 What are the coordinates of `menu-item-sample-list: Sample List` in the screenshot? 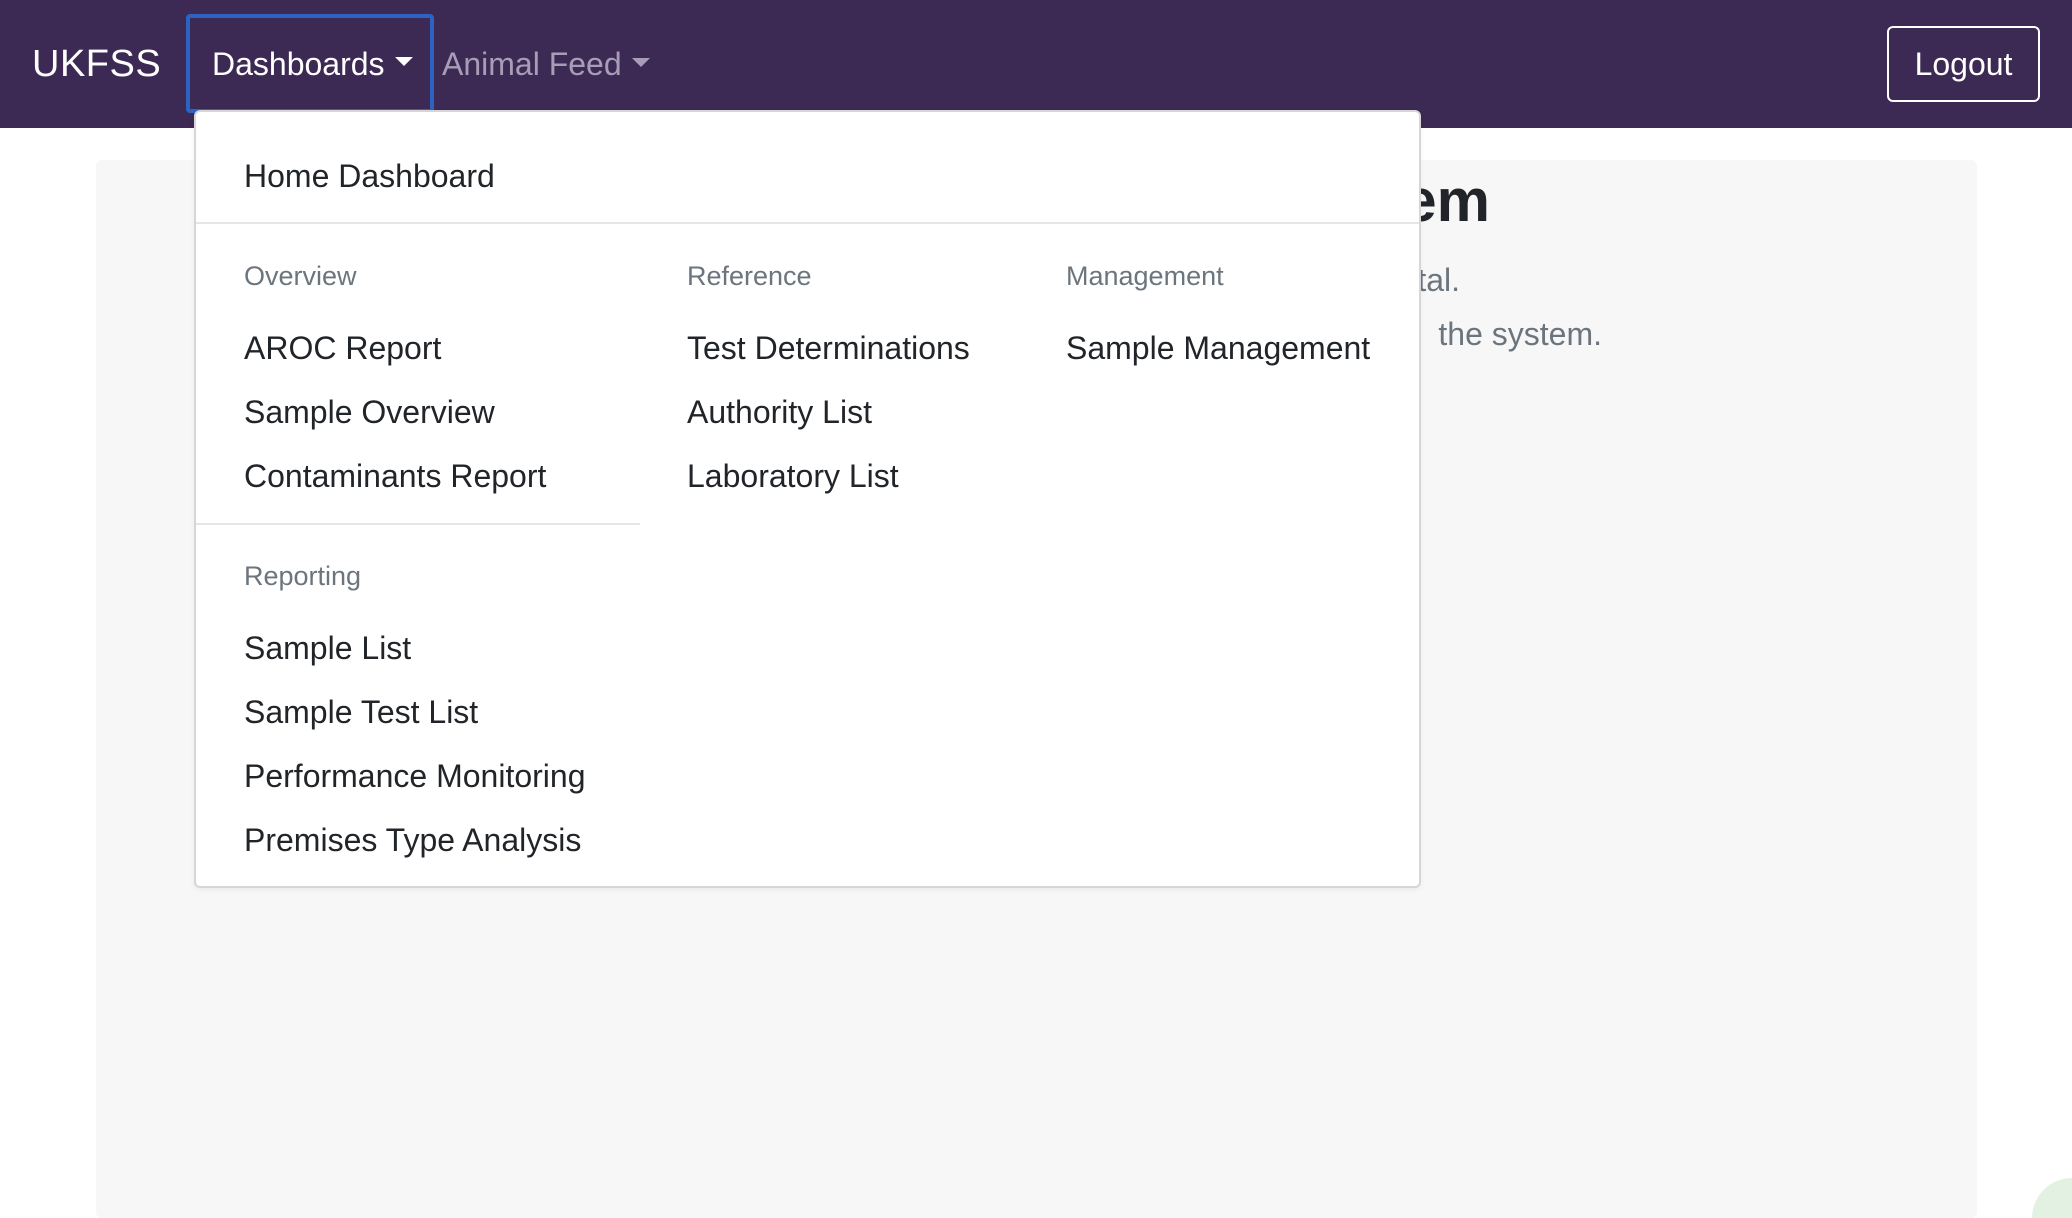 It's located at (327, 648).